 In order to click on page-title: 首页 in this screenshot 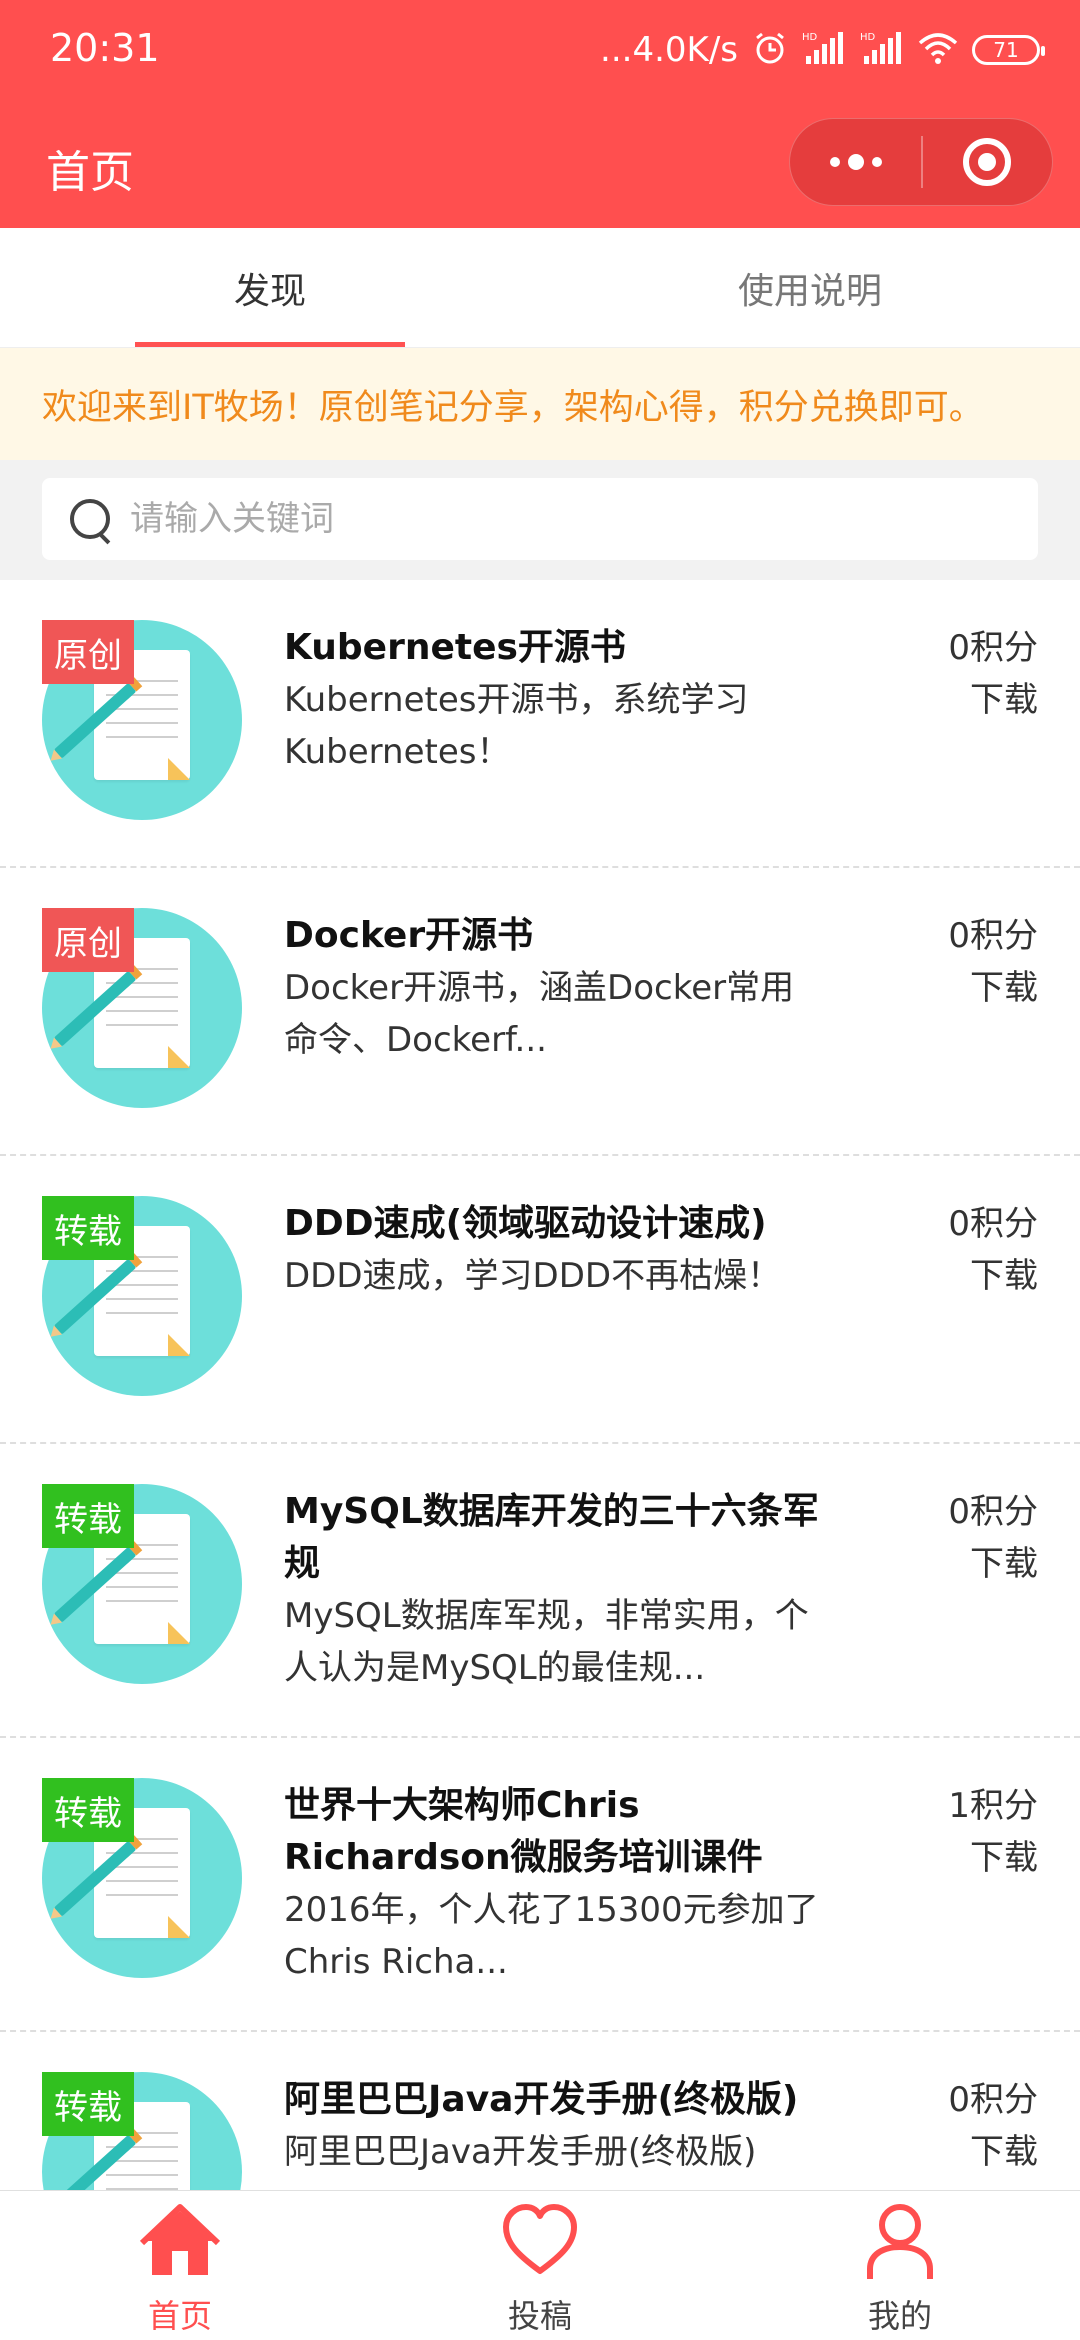, I will do `click(90, 172)`.